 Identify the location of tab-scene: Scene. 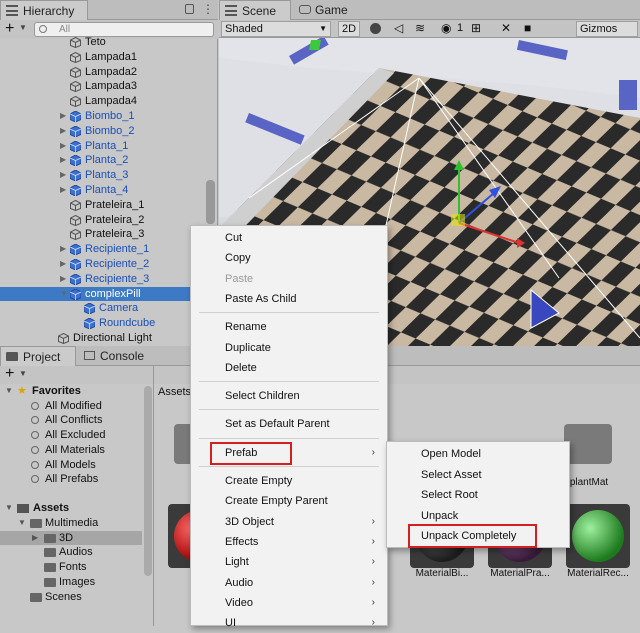
(255, 10).